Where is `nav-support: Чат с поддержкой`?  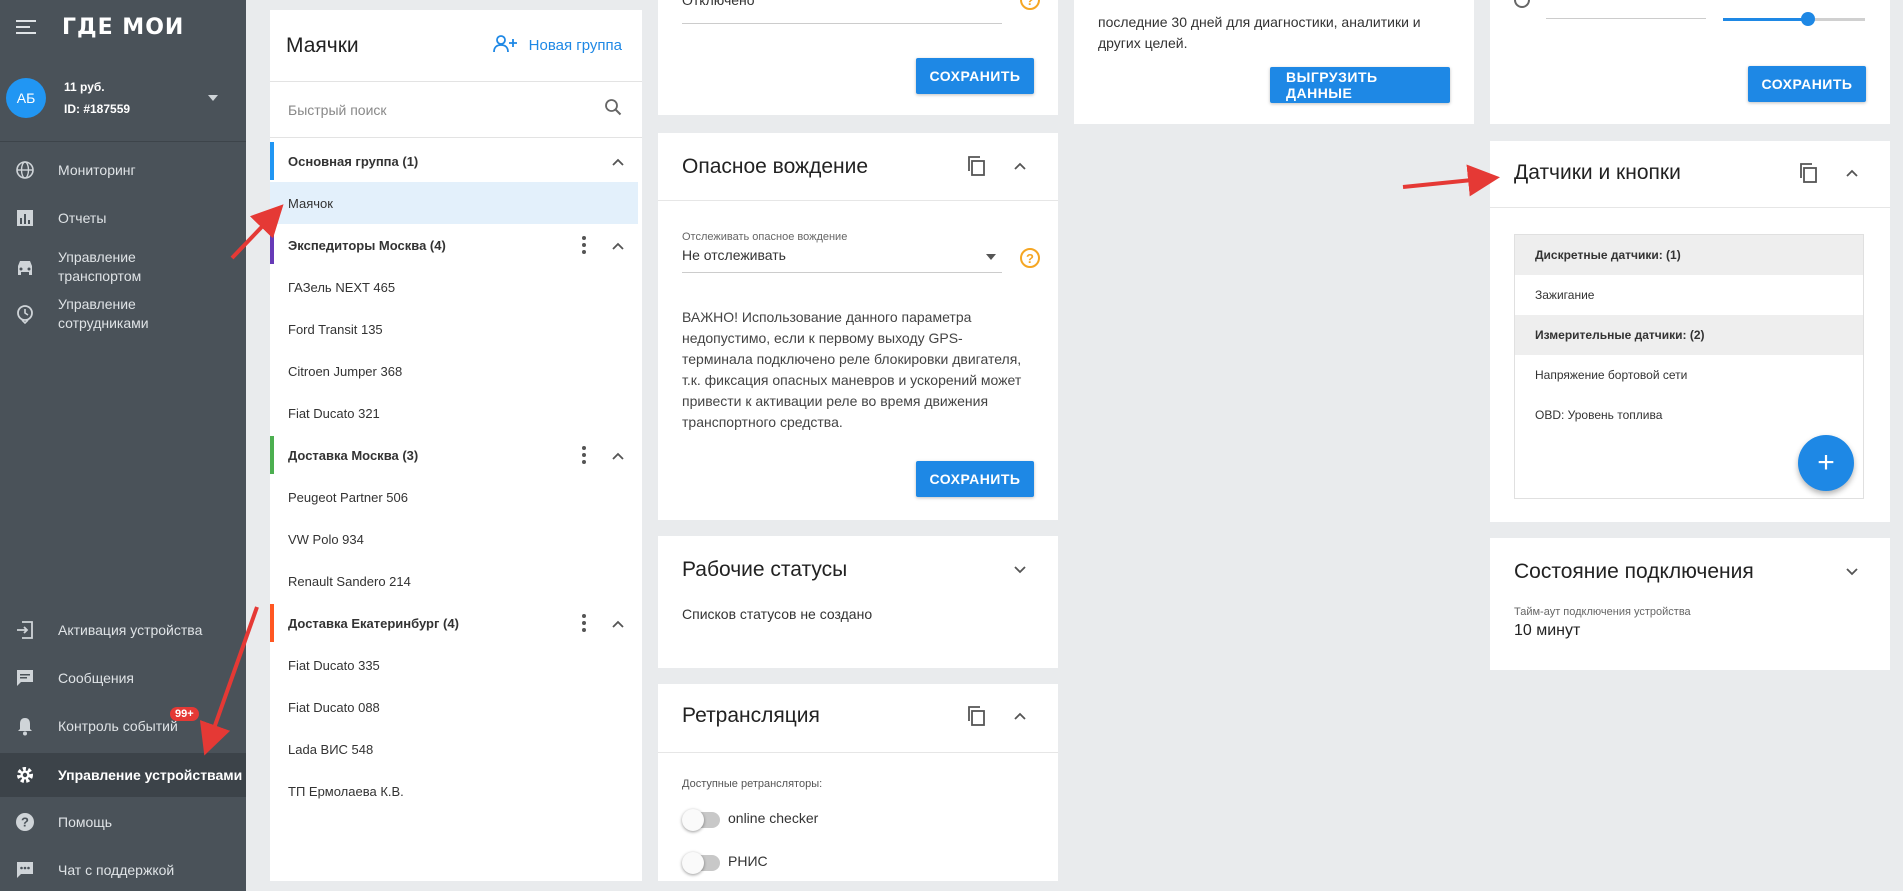 nav-support: Чат с поддержкой is located at coordinates (123, 870).